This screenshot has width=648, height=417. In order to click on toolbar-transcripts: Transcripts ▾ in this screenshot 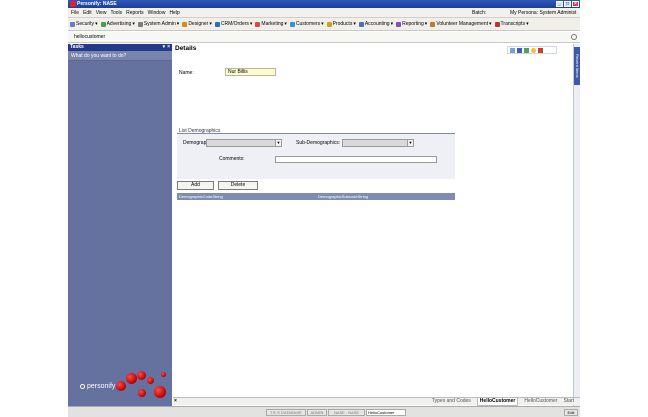, I will do `click(511, 24)`.